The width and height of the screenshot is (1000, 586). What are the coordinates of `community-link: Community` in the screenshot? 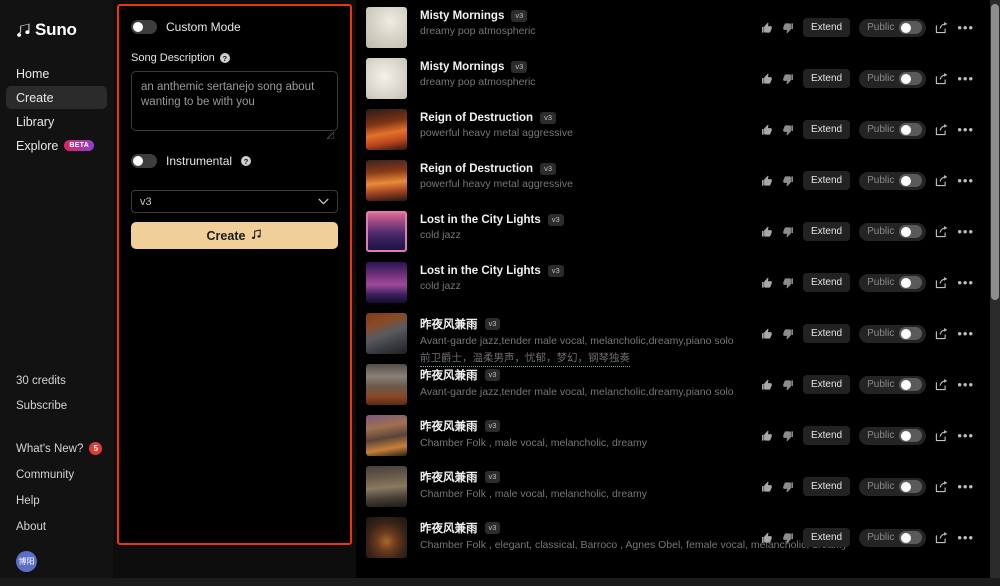 It's located at (64, 475).